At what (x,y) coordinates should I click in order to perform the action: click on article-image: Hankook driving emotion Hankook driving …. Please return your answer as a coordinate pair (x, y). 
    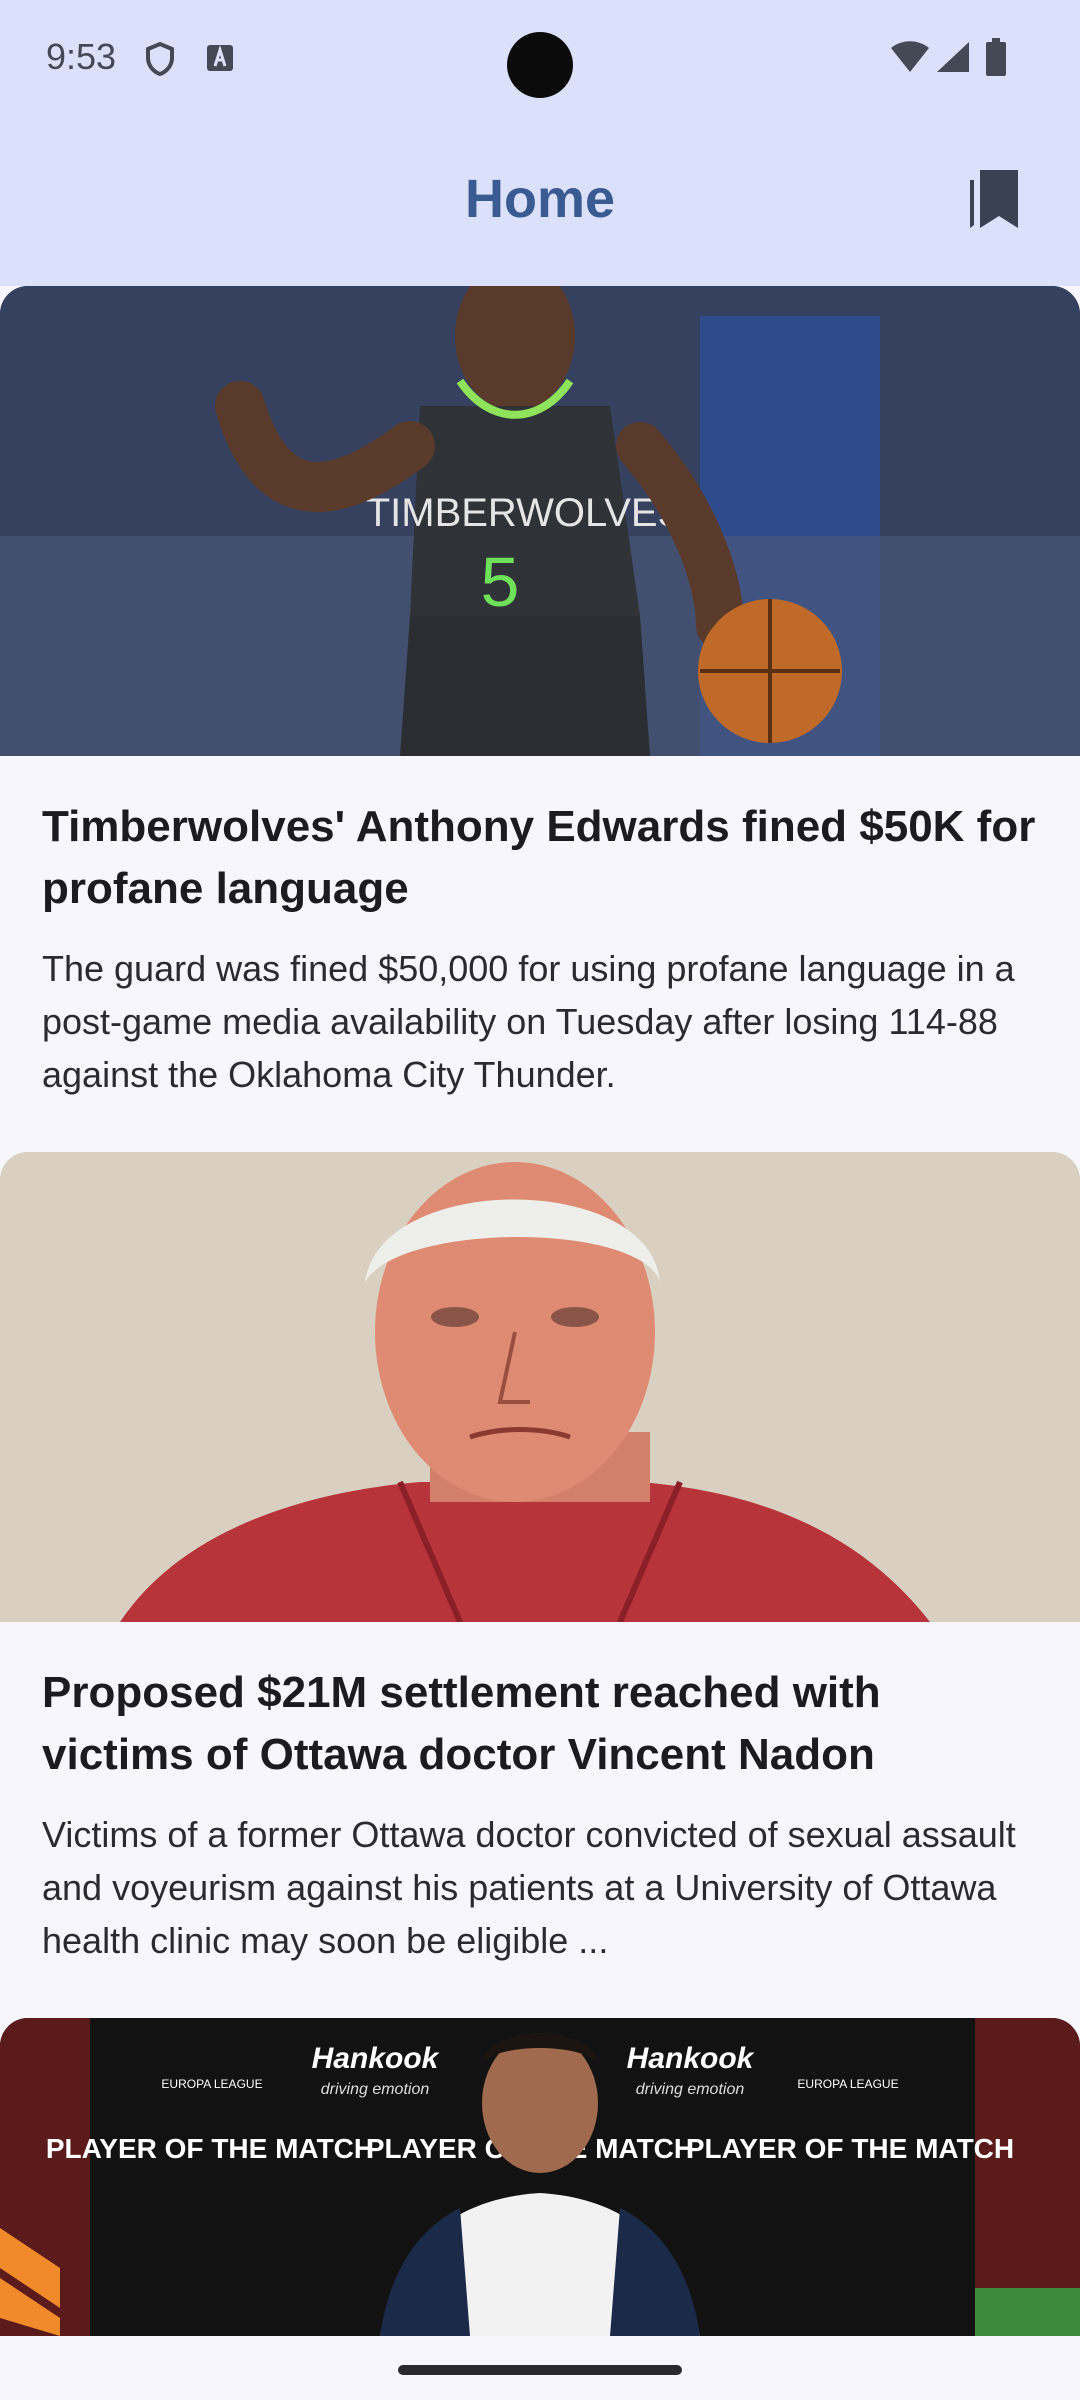
    Looking at the image, I should click on (540, 2177).